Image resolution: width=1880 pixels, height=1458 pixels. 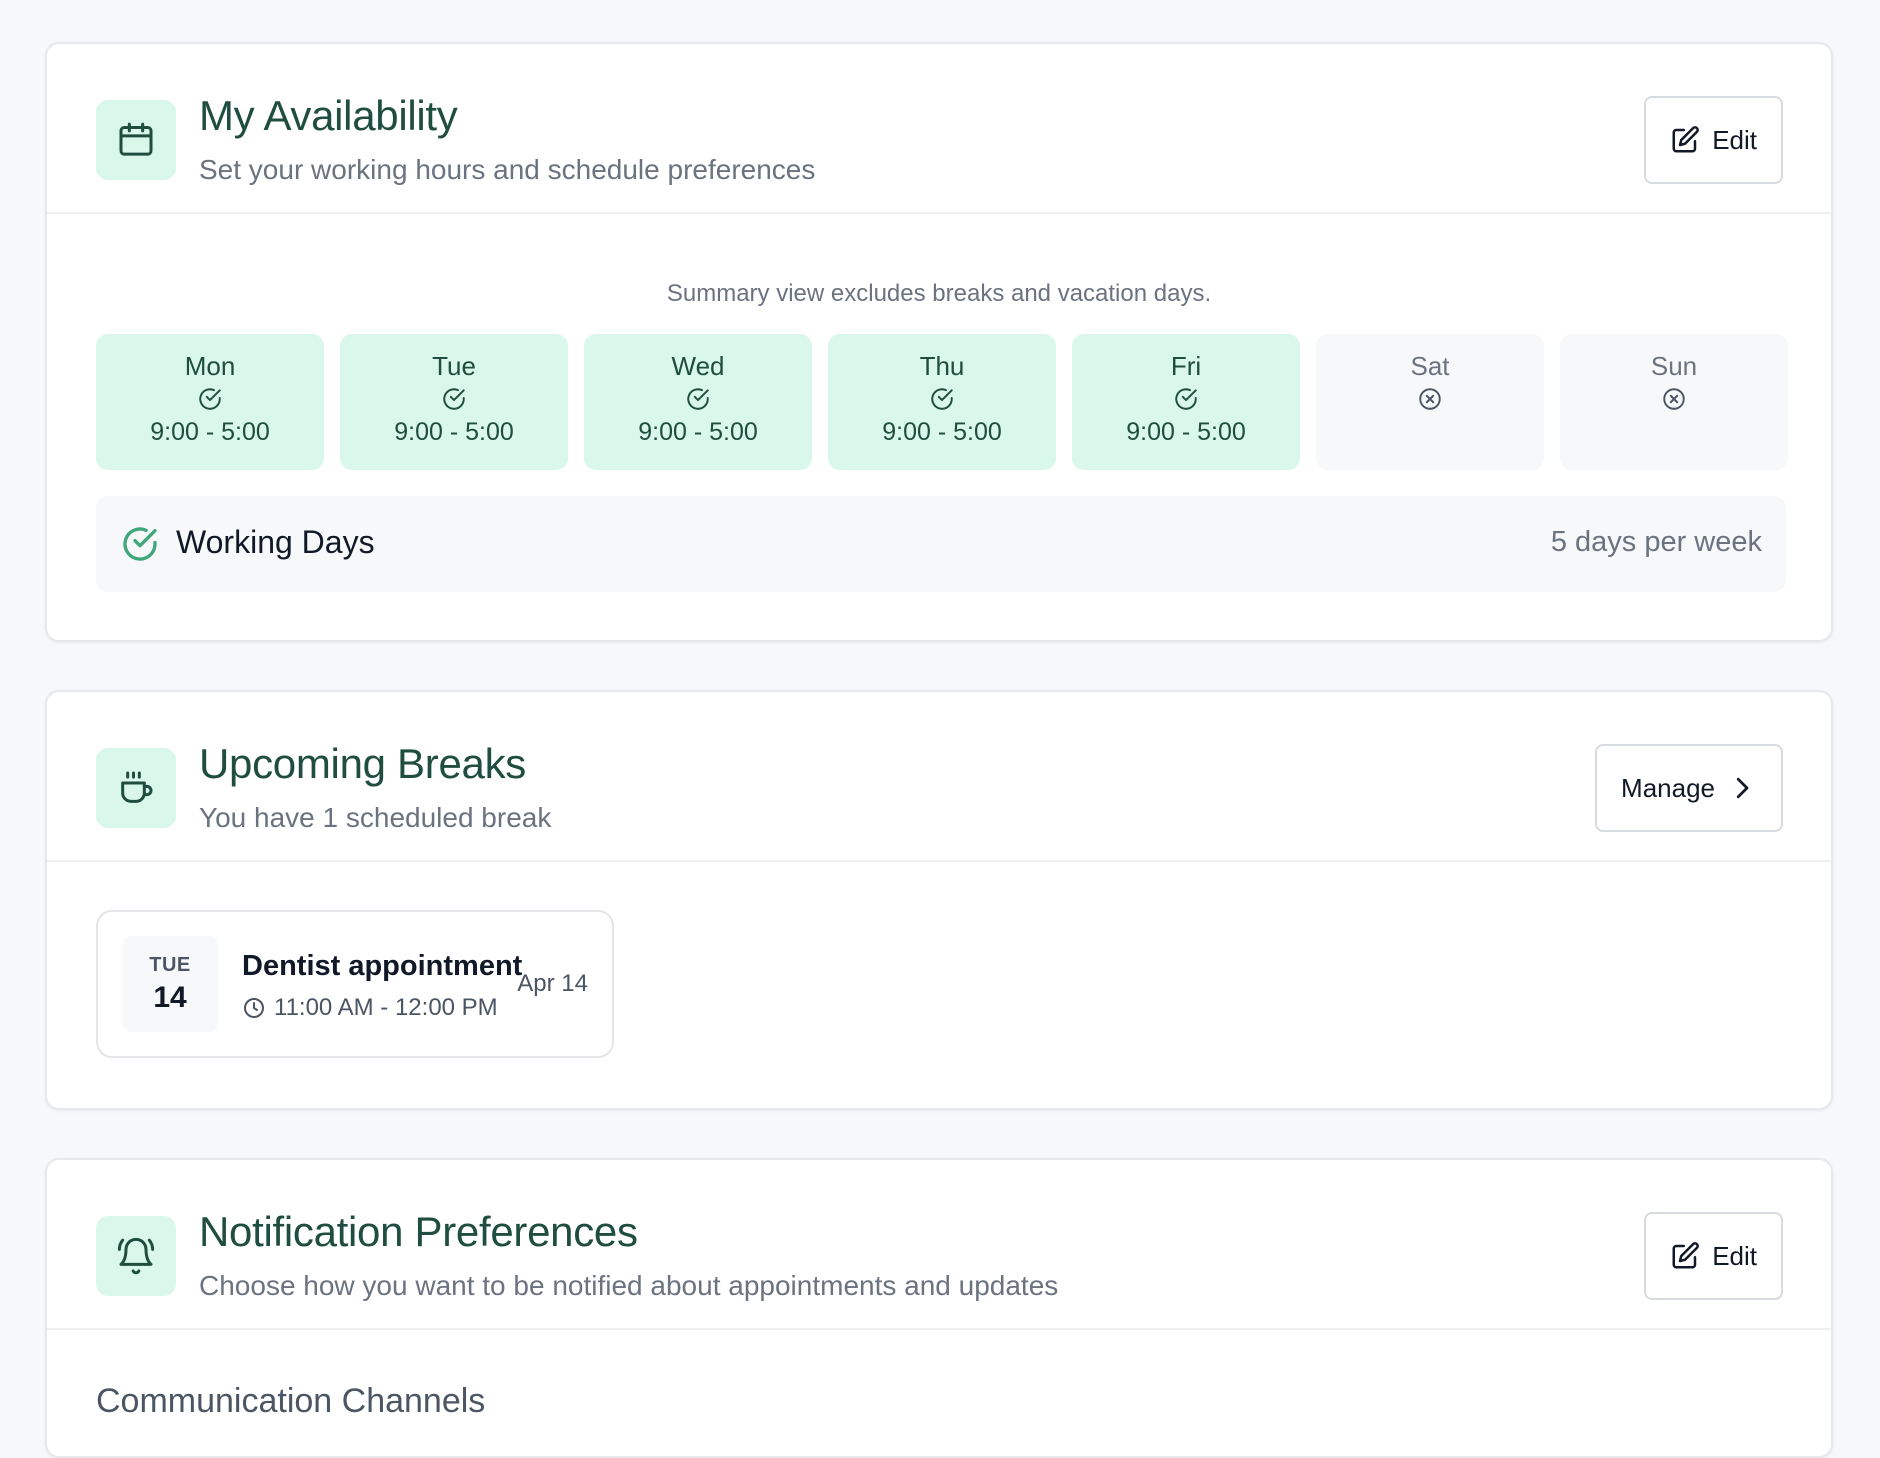 I want to click on calendar-icon, so click(x=136, y=140).